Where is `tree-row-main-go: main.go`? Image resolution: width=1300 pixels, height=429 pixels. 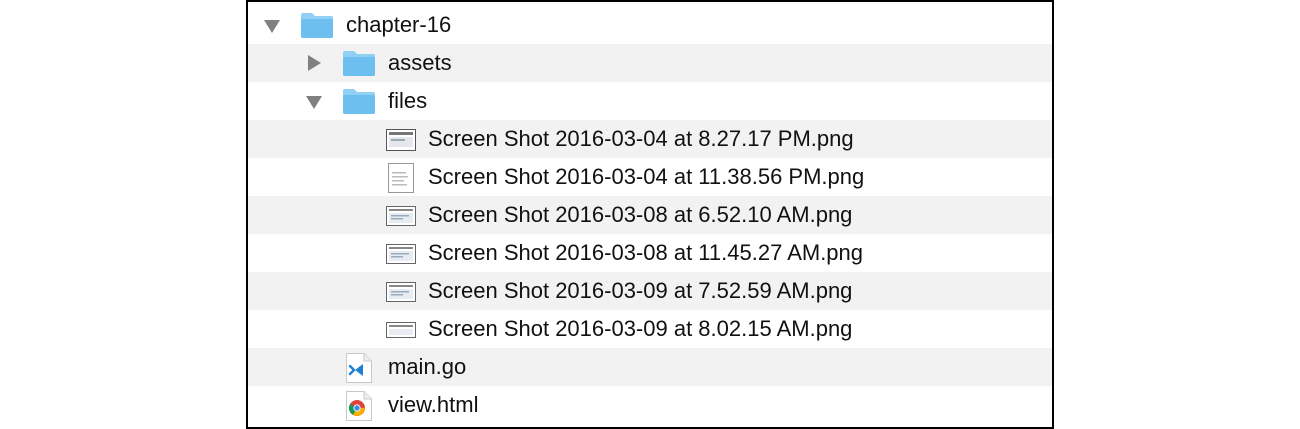
tree-row-main-go: main.go is located at coordinates (650, 367).